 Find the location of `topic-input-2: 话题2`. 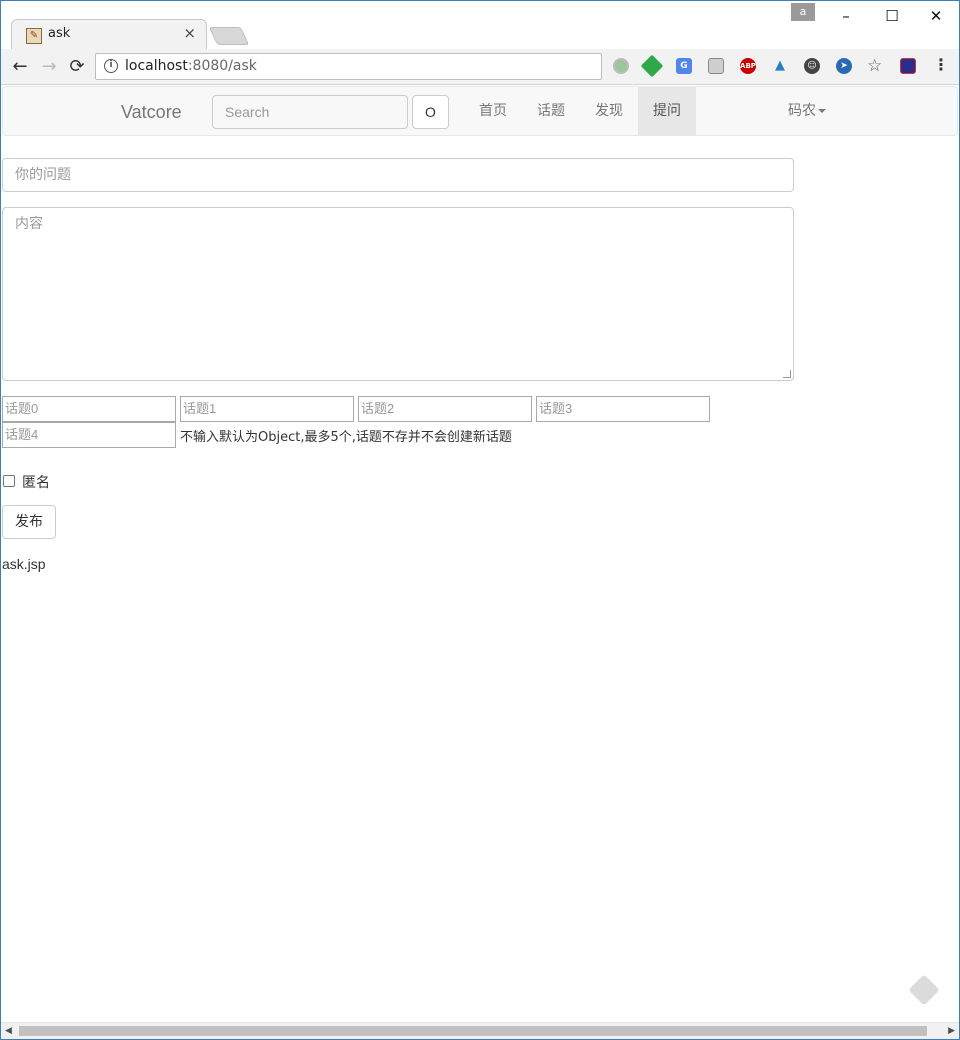

topic-input-2: 话题2 is located at coordinates (445, 409).